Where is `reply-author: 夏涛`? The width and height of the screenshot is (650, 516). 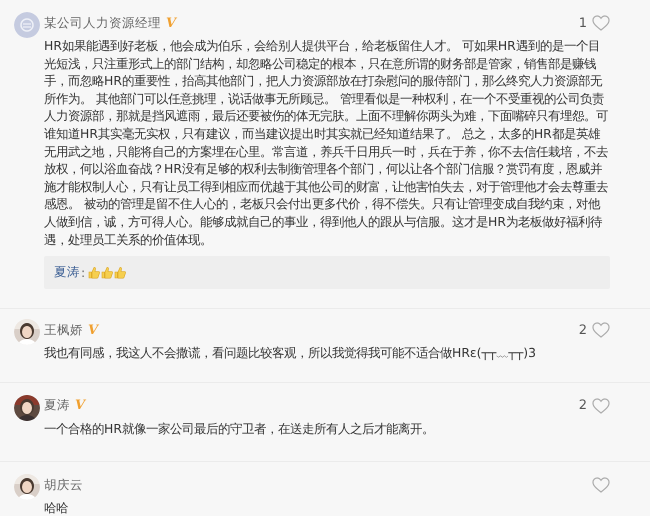
reply-author: 夏涛 is located at coordinates (67, 273).